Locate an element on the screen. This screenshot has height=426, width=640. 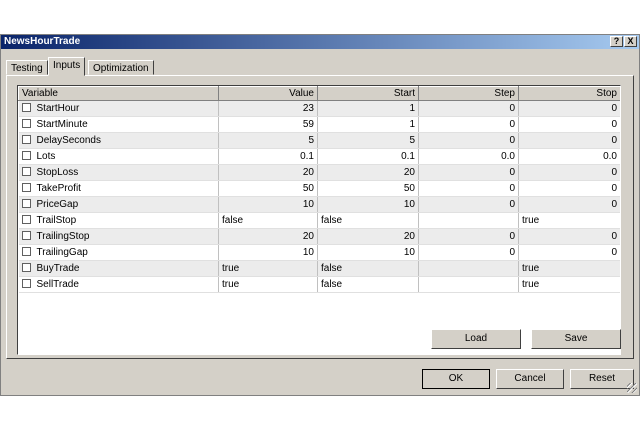
table-row: StartMinute 59 1 0 0 is located at coordinates (319, 124).